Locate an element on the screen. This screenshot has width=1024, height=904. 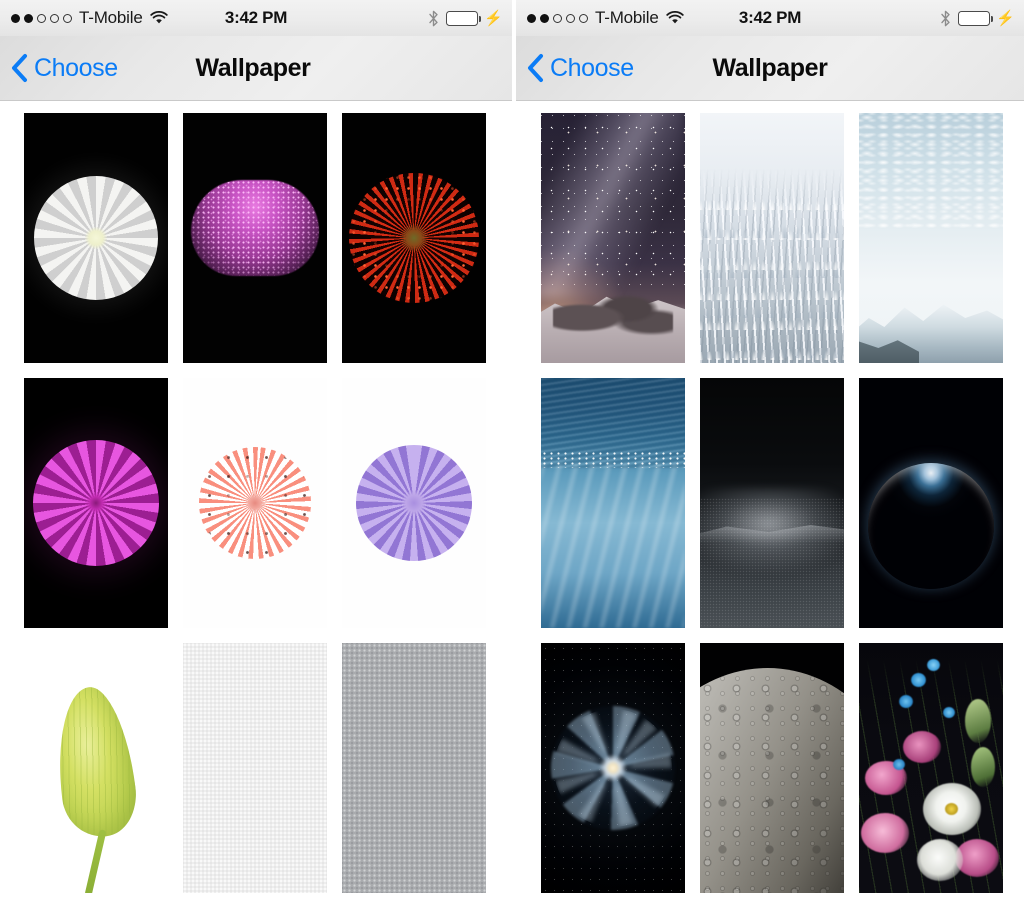
wallpaper-thumbnail-purple-dahlia-on-white is located at coordinates (414, 503).